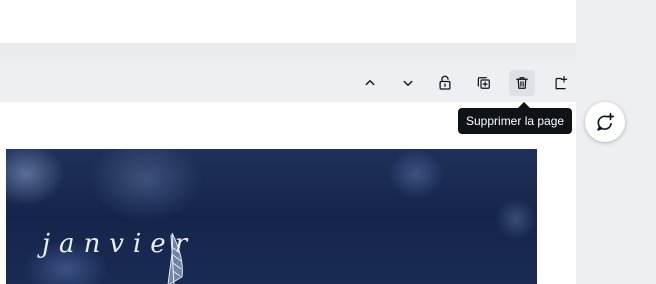  I want to click on trash-icon, so click(522, 83).